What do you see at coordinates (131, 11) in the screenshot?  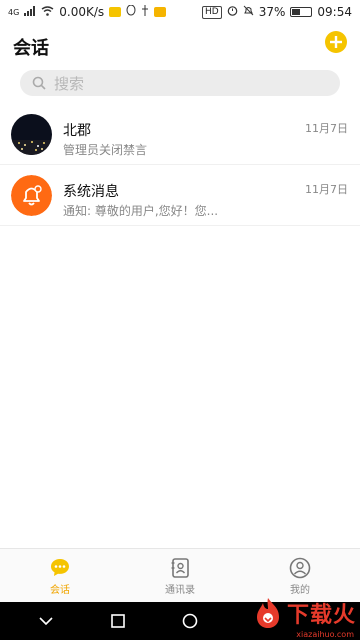 I see `qq-icon` at bounding box center [131, 11].